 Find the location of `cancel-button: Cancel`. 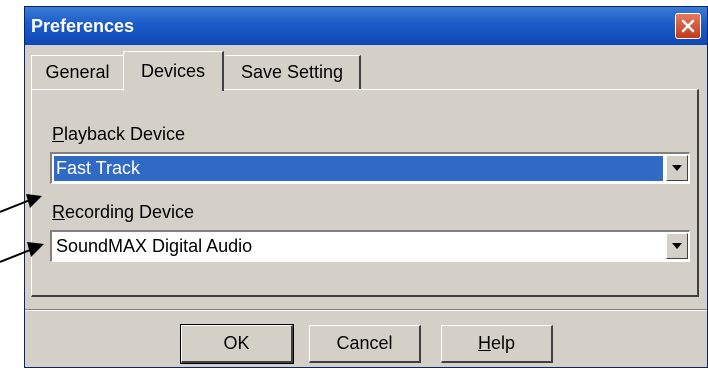

cancel-button: Cancel is located at coordinates (365, 344).